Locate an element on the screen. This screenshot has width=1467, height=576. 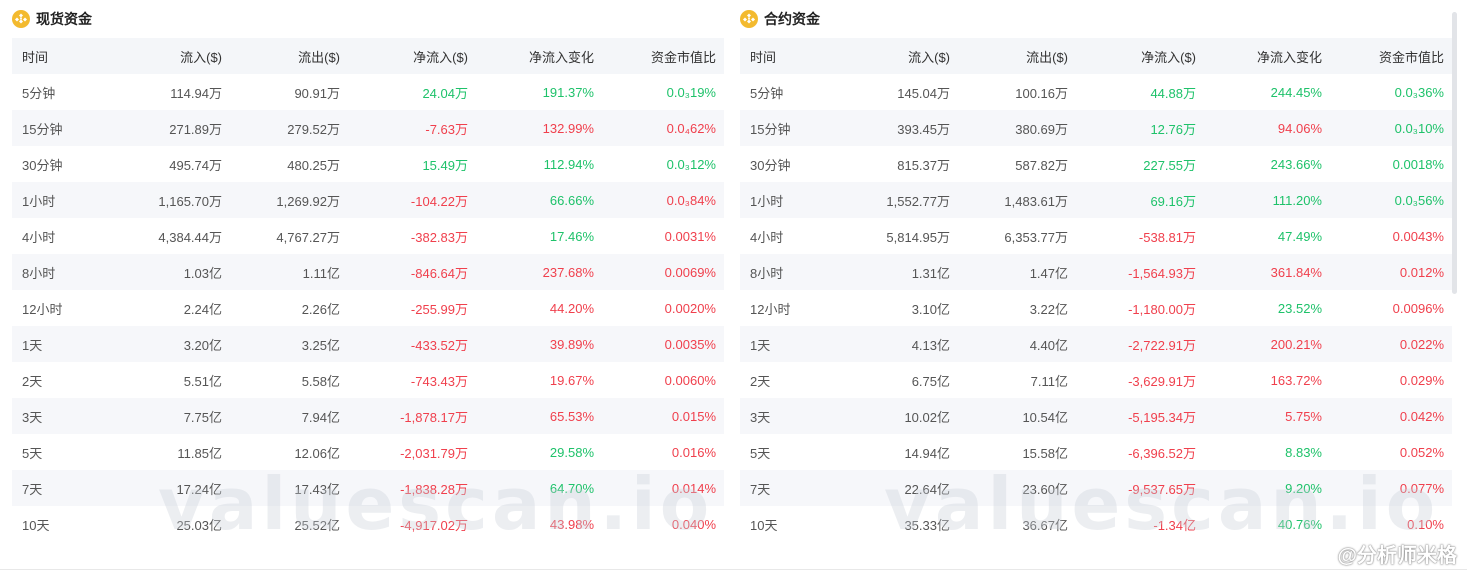
cell-mcap-ratio: 0.0043% is located at coordinates (1418, 236).